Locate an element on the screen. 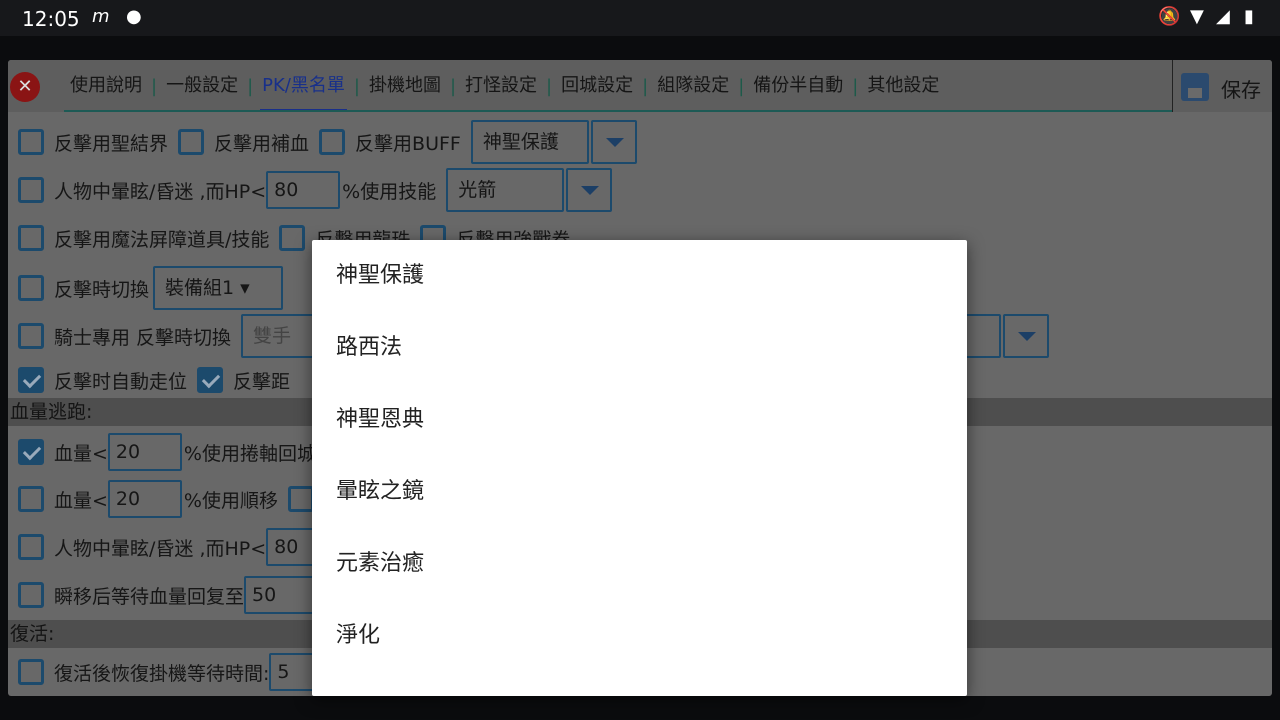 The height and width of the screenshot is (720, 1280). floppy-disk-icon is located at coordinates (1195, 87).